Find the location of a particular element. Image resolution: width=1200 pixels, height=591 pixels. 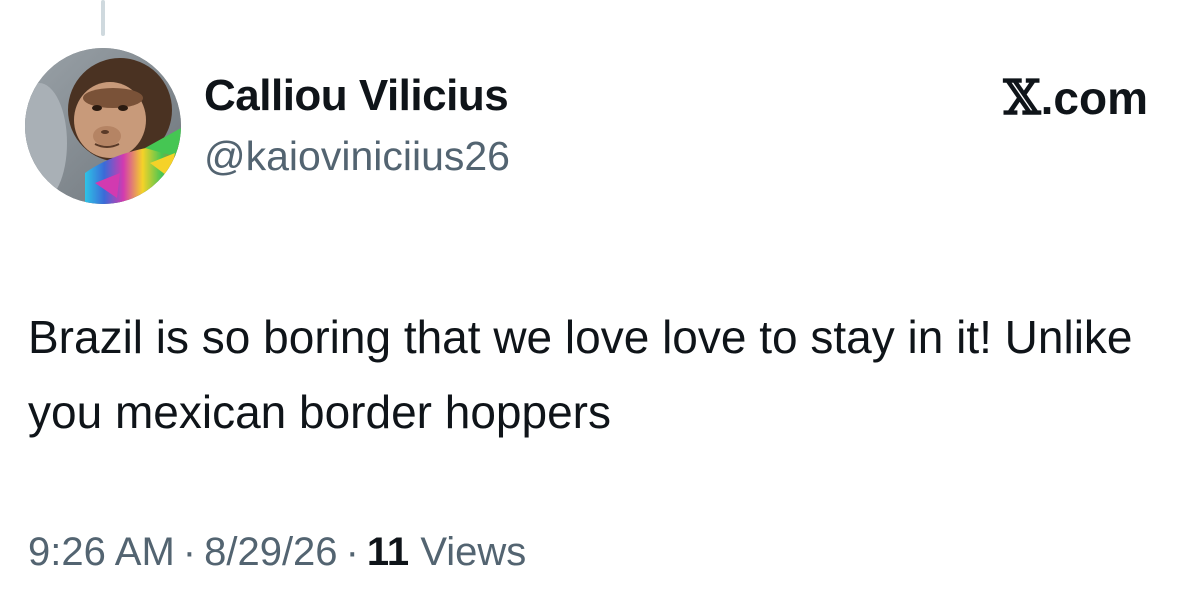

thread-connector-line is located at coordinates (103, 18).